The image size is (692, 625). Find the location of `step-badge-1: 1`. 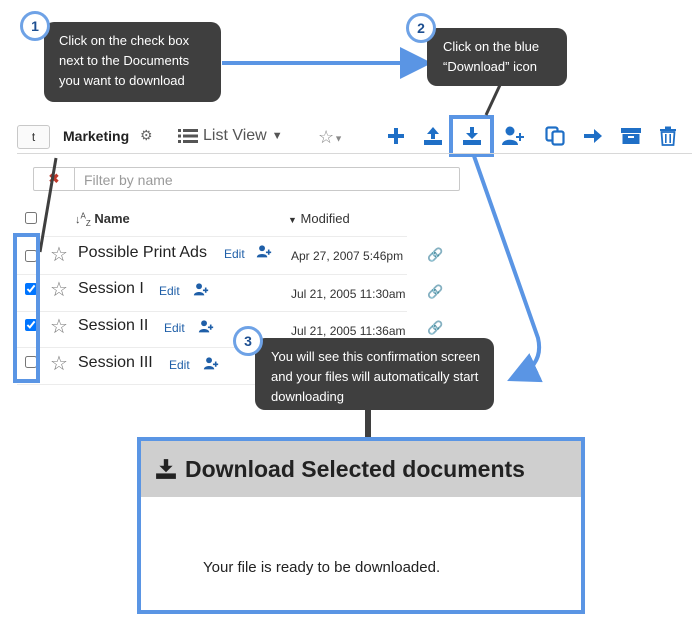

step-badge-1: 1 is located at coordinates (35, 26).